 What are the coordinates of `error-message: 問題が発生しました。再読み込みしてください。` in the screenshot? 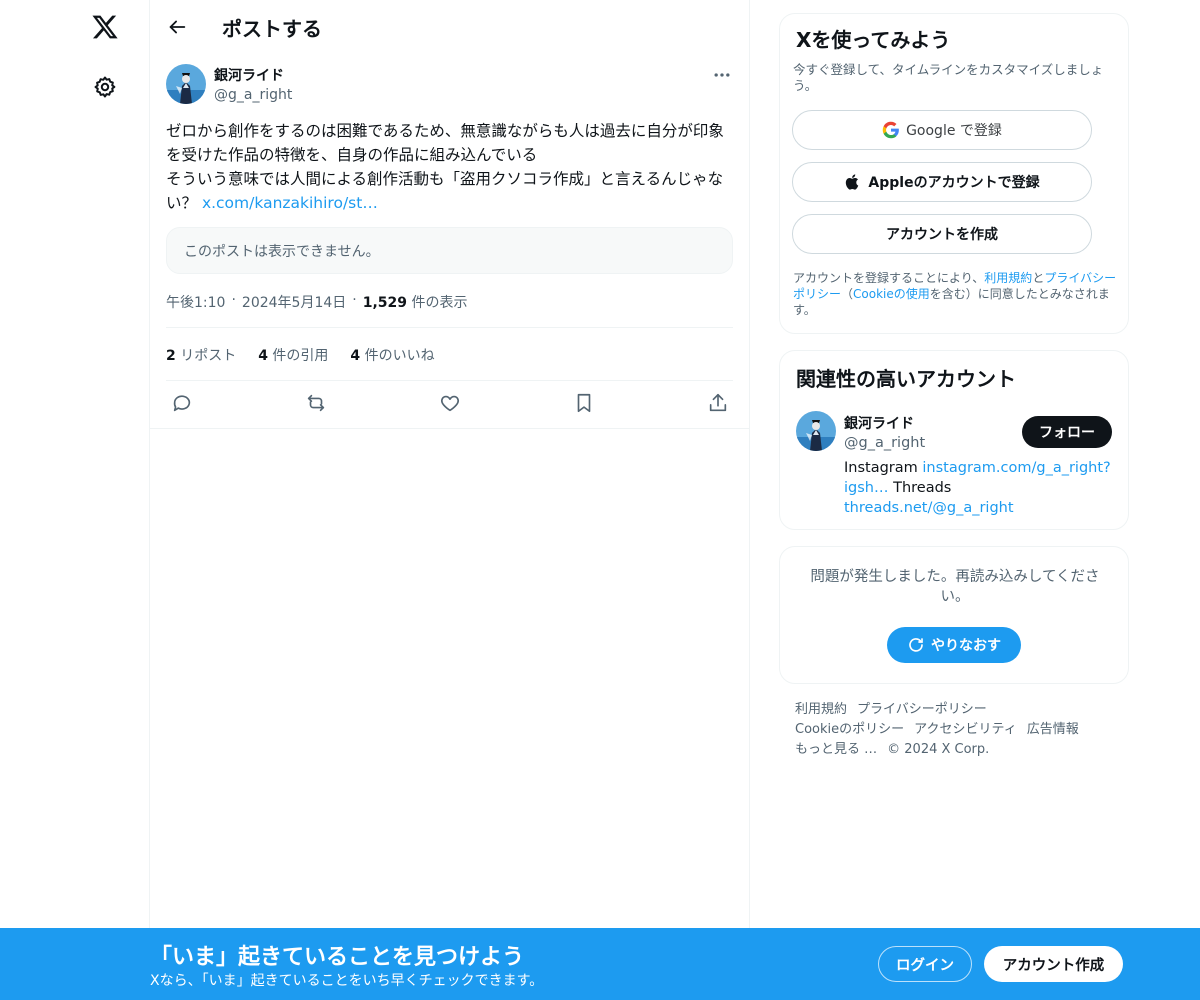 It's located at (955, 587).